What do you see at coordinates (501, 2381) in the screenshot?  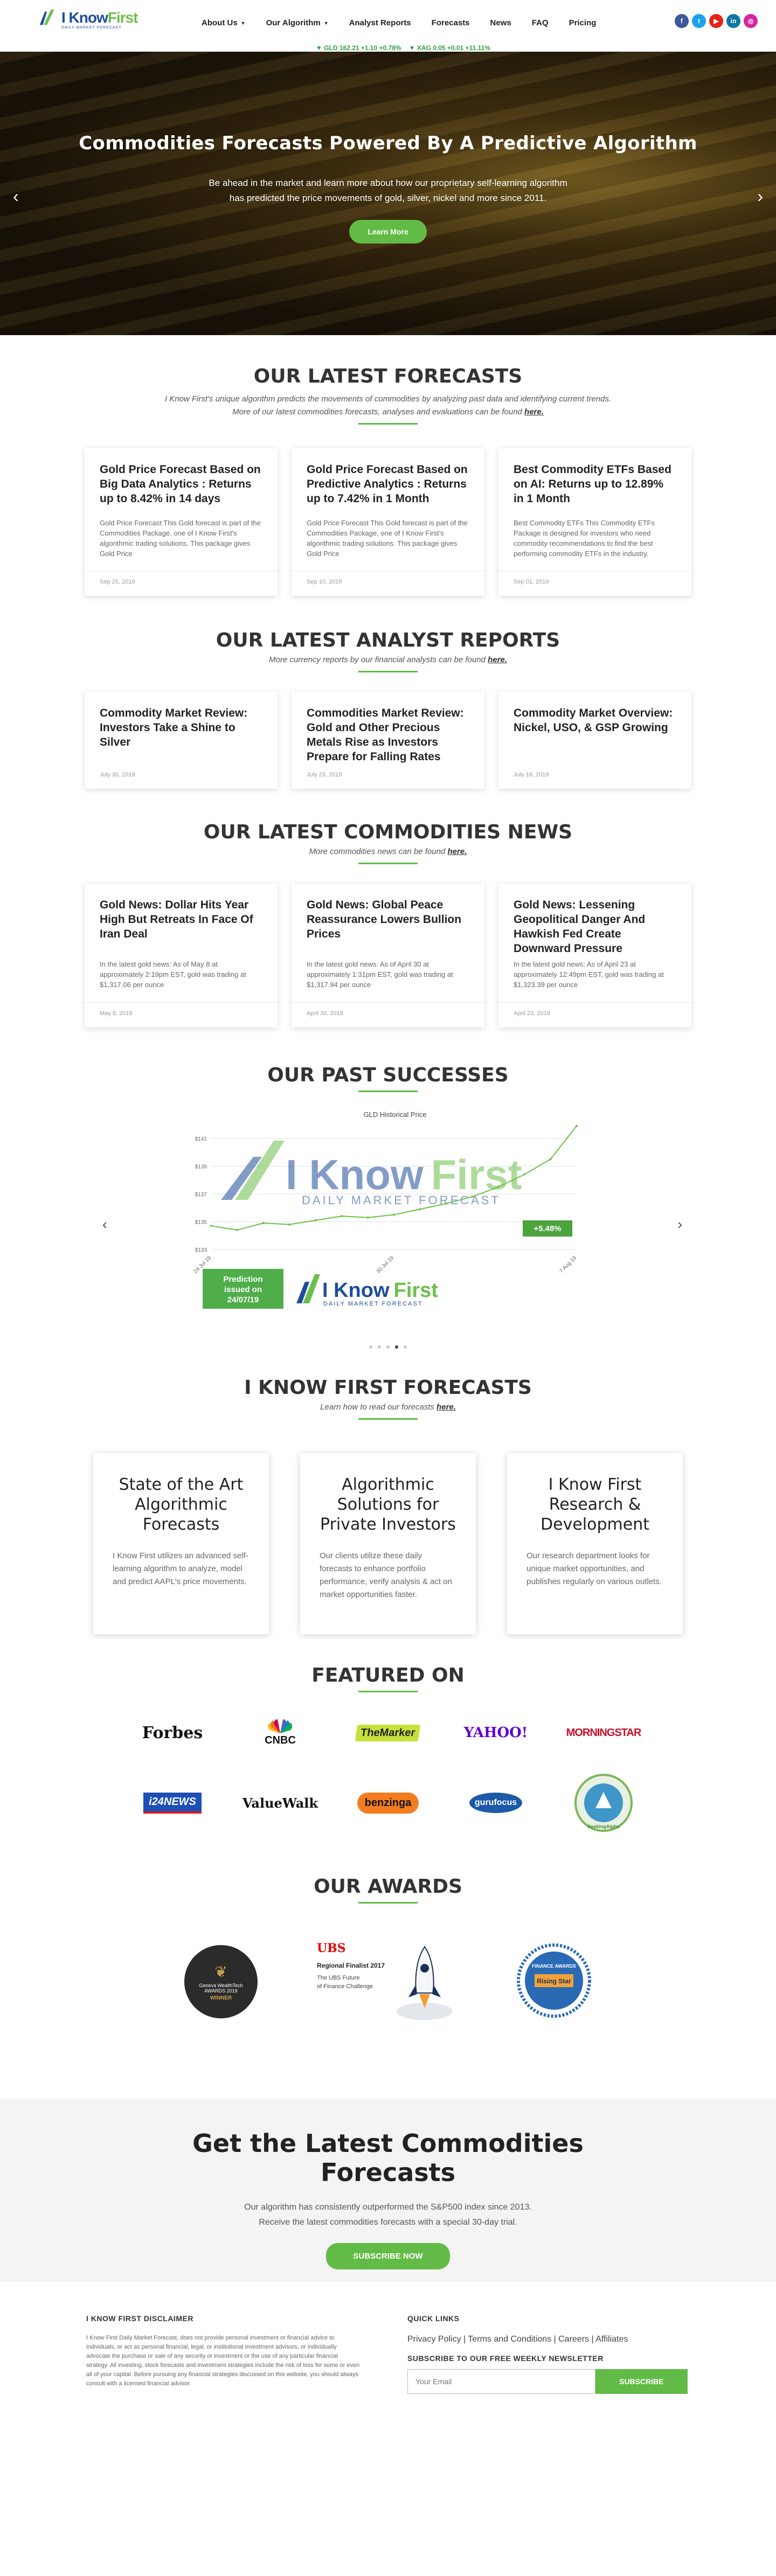 I see `newsletter-email-input` at bounding box center [501, 2381].